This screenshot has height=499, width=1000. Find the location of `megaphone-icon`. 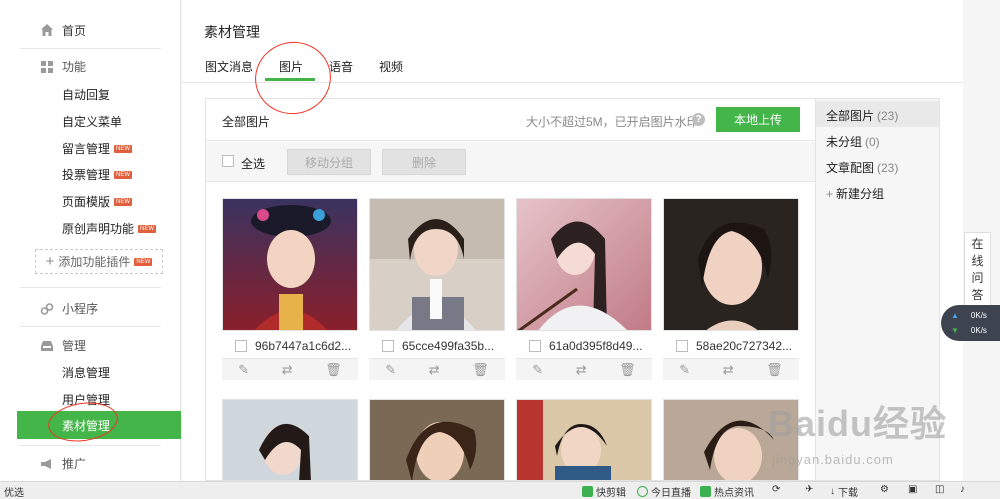

megaphone-icon is located at coordinates (46, 463).